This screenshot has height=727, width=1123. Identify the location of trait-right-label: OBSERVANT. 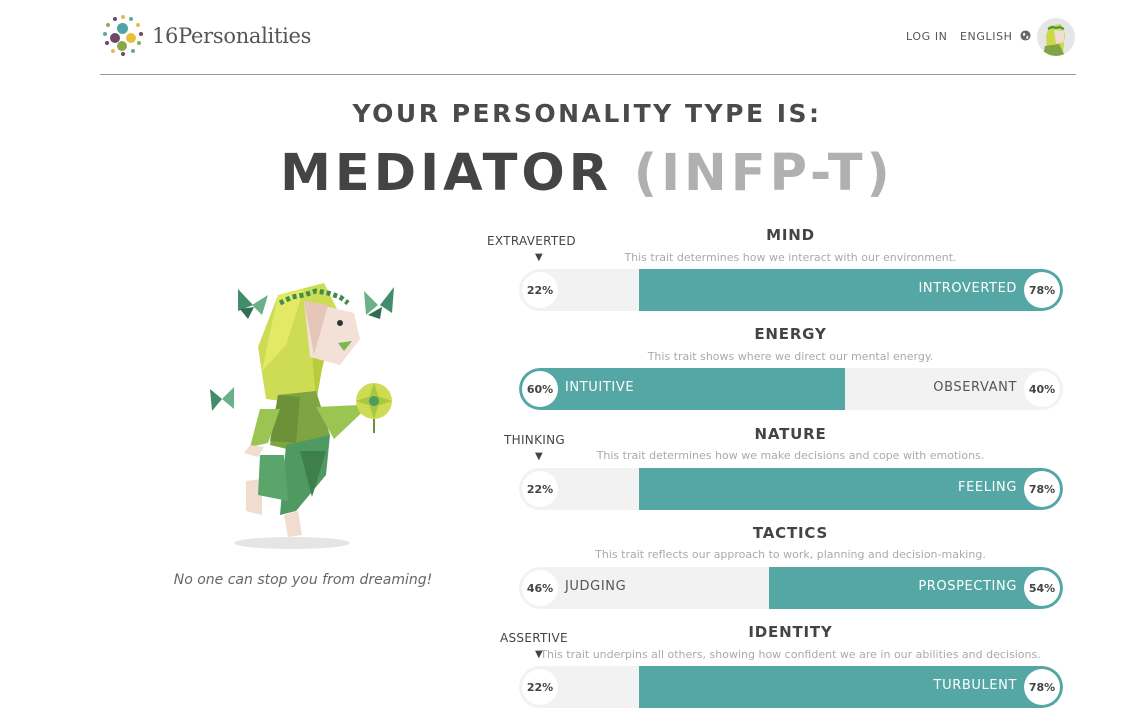
(975, 387).